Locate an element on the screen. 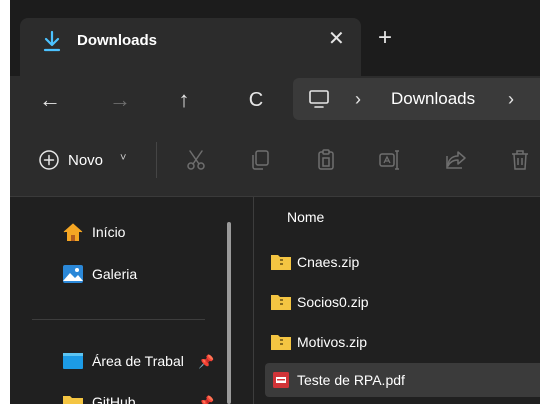 This screenshot has width=540, height=404. folder-icon is located at coordinates (73, 400).